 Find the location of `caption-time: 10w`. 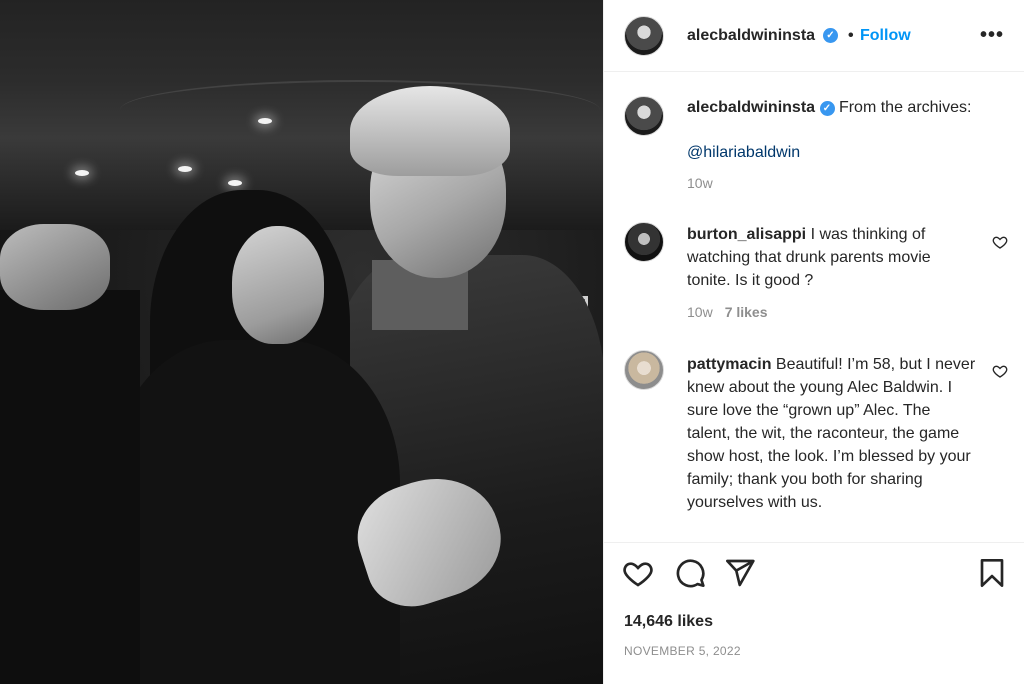

caption-time: 10w is located at coordinates (700, 183).